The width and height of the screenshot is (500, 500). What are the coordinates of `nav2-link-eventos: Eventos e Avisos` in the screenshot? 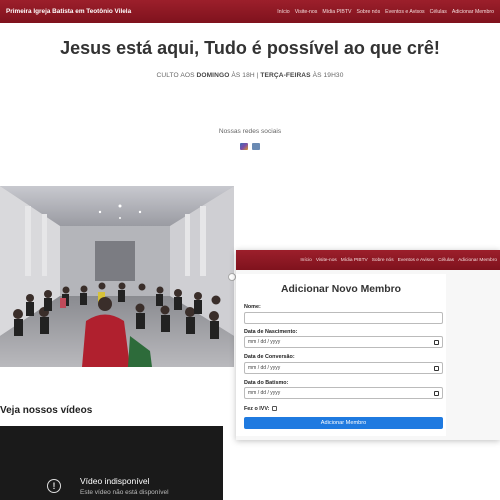 It's located at (416, 260).